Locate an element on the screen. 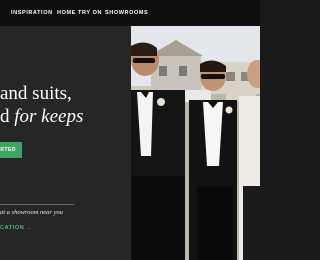 The width and height of the screenshot is (320, 260). get-started-button: ARTED is located at coordinates (11, 150).